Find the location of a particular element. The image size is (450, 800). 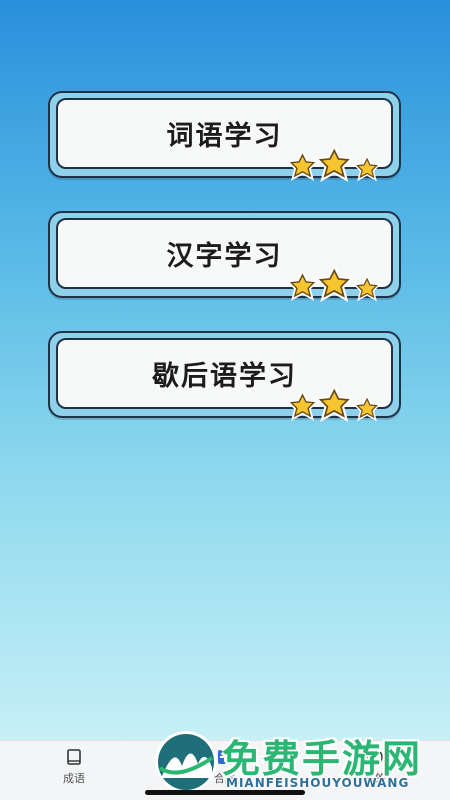

card-label: 词语学习 is located at coordinates (224, 136).